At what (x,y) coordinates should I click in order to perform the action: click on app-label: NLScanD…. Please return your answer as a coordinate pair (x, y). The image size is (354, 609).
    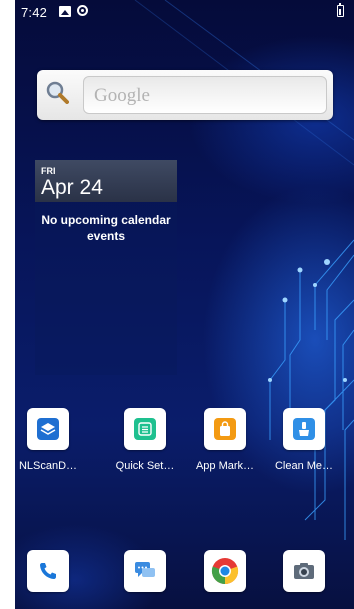
    Looking at the image, I should click on (48, 466).